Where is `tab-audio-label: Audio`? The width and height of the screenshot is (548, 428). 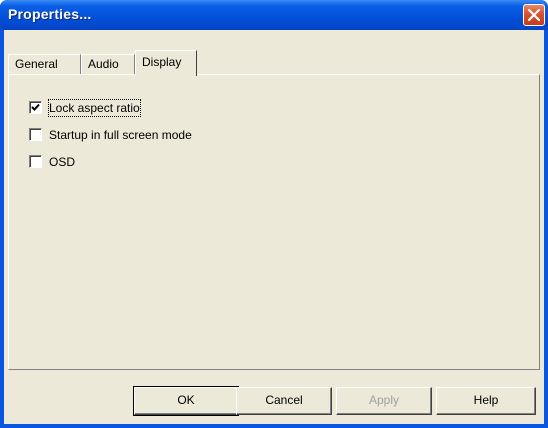
tab-audio-label: Audio is located at coordinates (103, 64).